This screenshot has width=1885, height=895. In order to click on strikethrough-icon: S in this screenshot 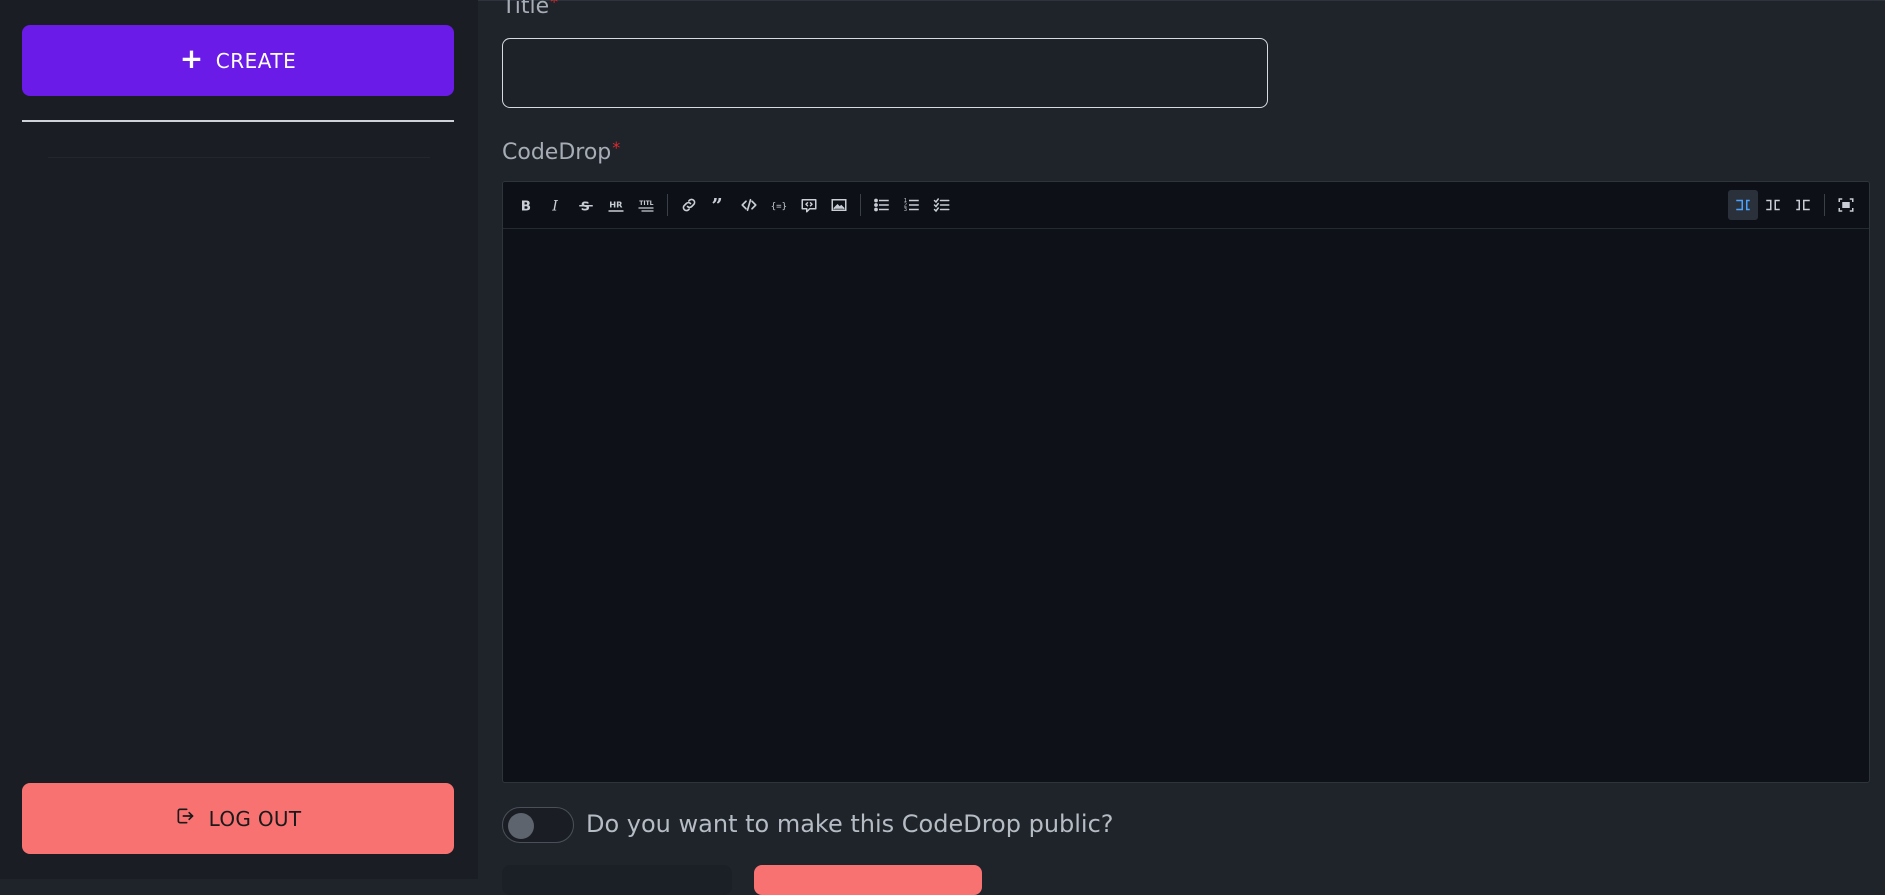, I will do `click(586, 205)`.